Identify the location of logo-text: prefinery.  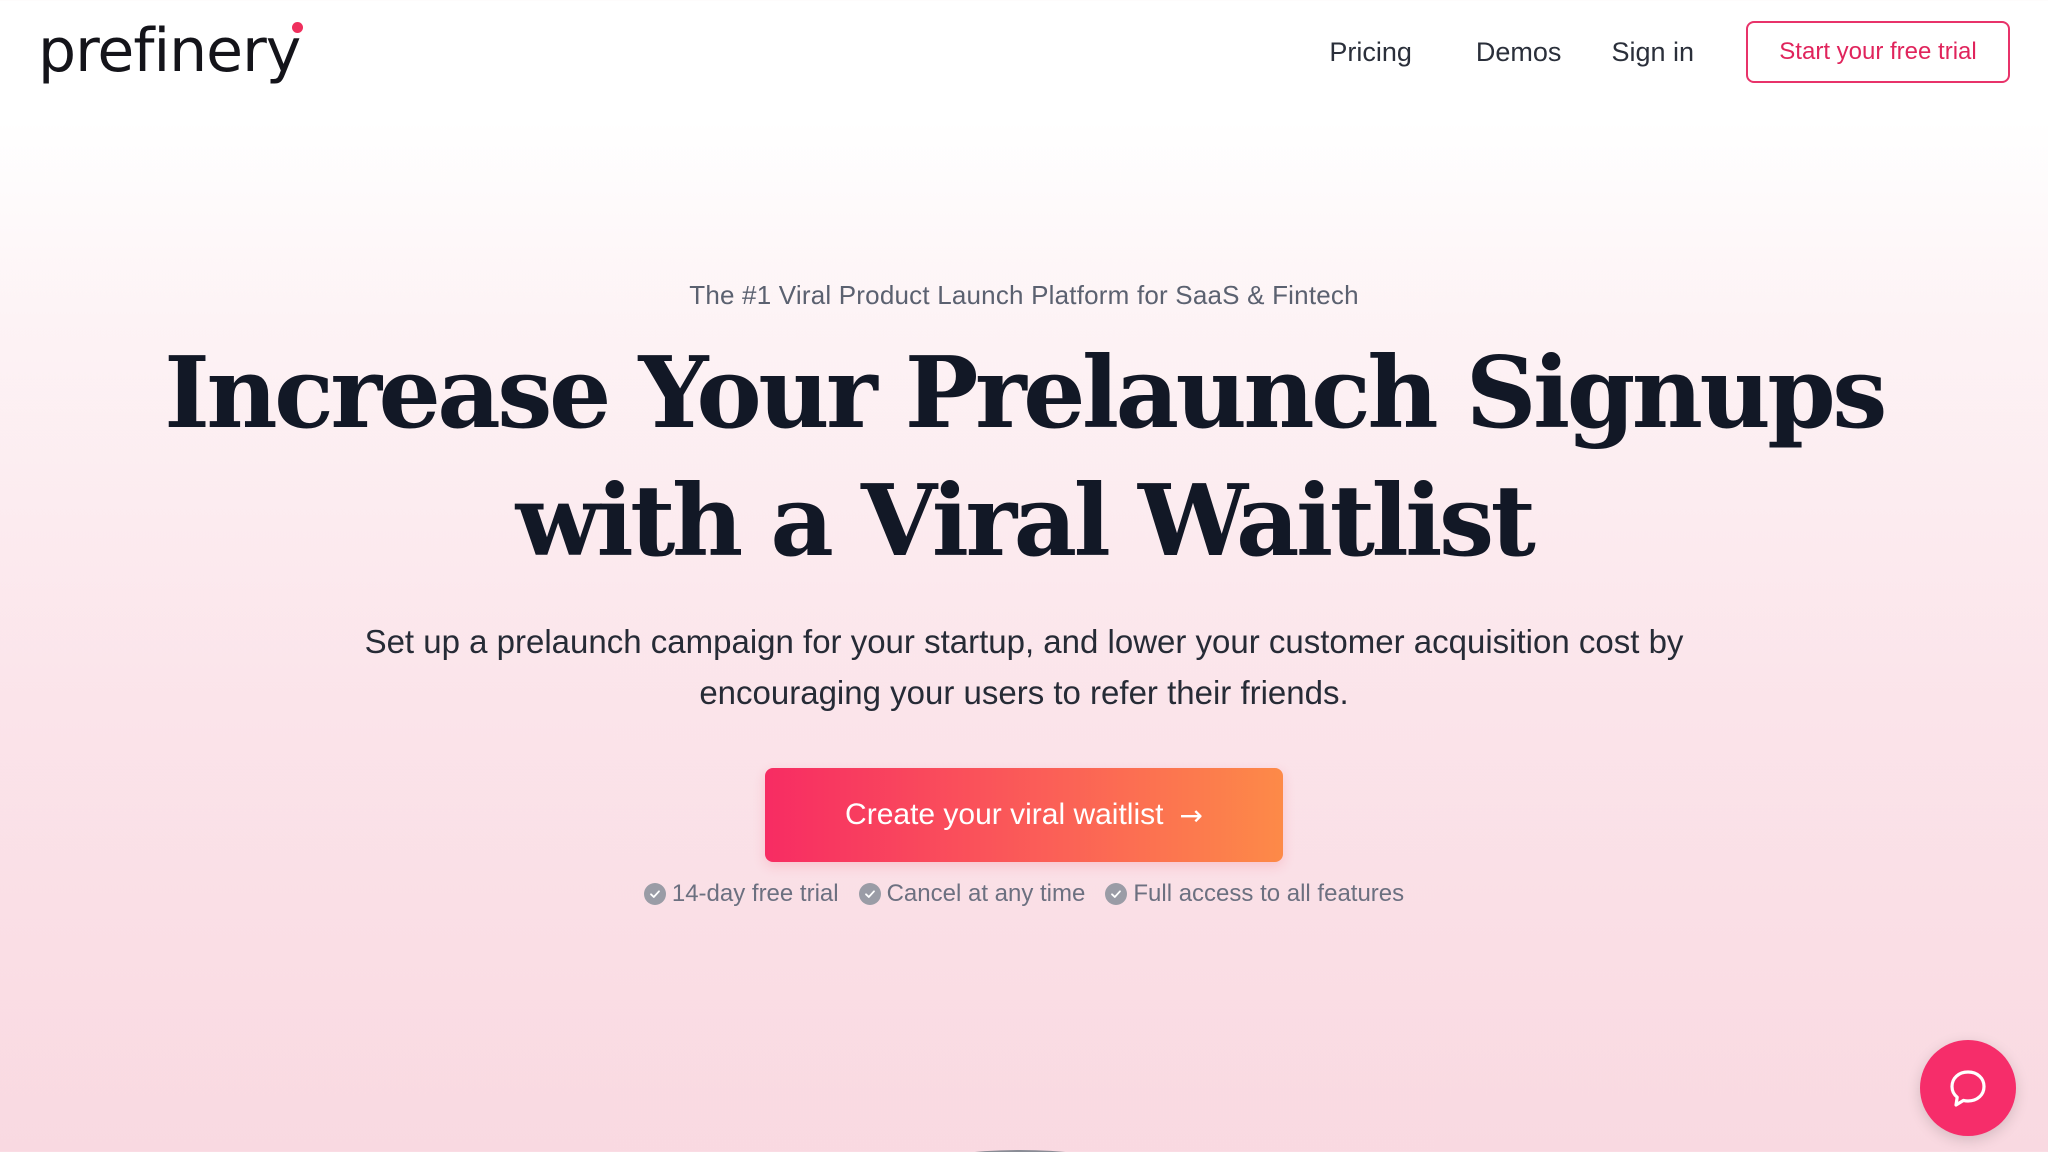
(169, 51).